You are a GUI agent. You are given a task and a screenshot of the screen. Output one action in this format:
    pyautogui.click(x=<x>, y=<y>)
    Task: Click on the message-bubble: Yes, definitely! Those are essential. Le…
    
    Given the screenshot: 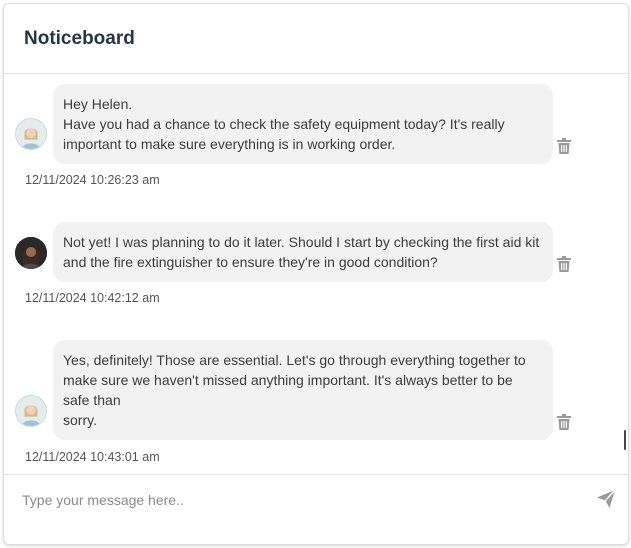 What is the action you would take?
    pyautogui.click(x=303, y=390)
    